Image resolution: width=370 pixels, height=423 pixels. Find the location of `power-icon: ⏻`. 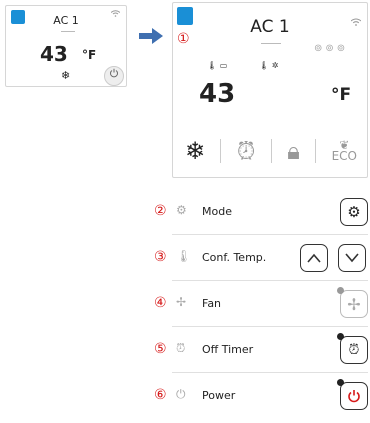

power-icon: ⏻ is located at coordinates (181, 394).